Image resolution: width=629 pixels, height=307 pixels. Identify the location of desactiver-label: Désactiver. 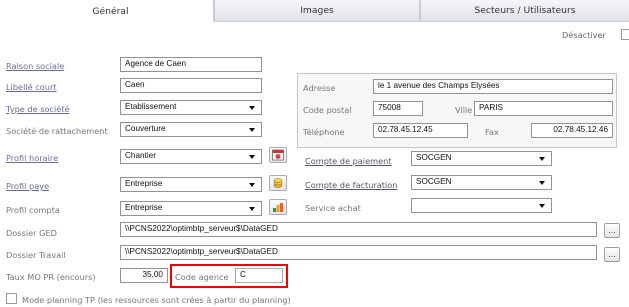
(584, 35).